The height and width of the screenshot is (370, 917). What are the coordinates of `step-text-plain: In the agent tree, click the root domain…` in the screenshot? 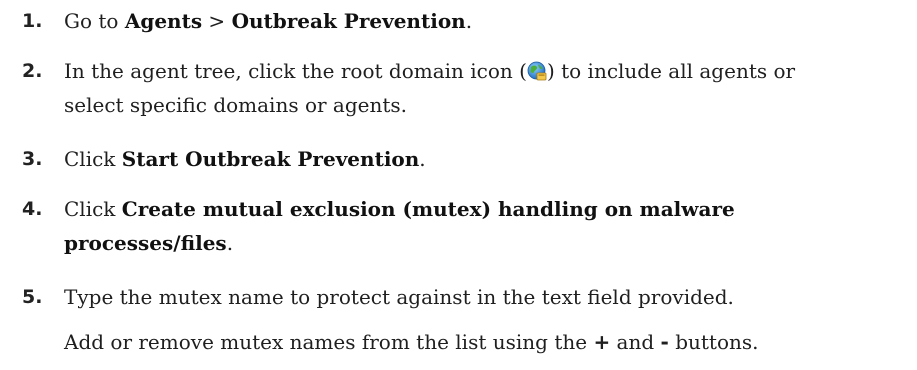 It's located at (295, 71).